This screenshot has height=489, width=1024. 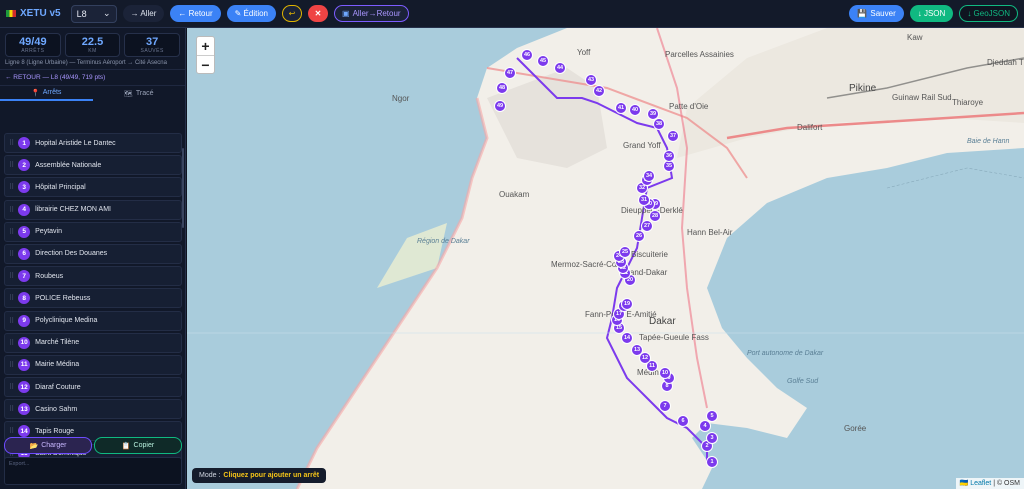 What do you see at coordinates (33, 51) in the screenshot?
I see `stat-label: ARRÊTS` at bounding box center [33, 51].